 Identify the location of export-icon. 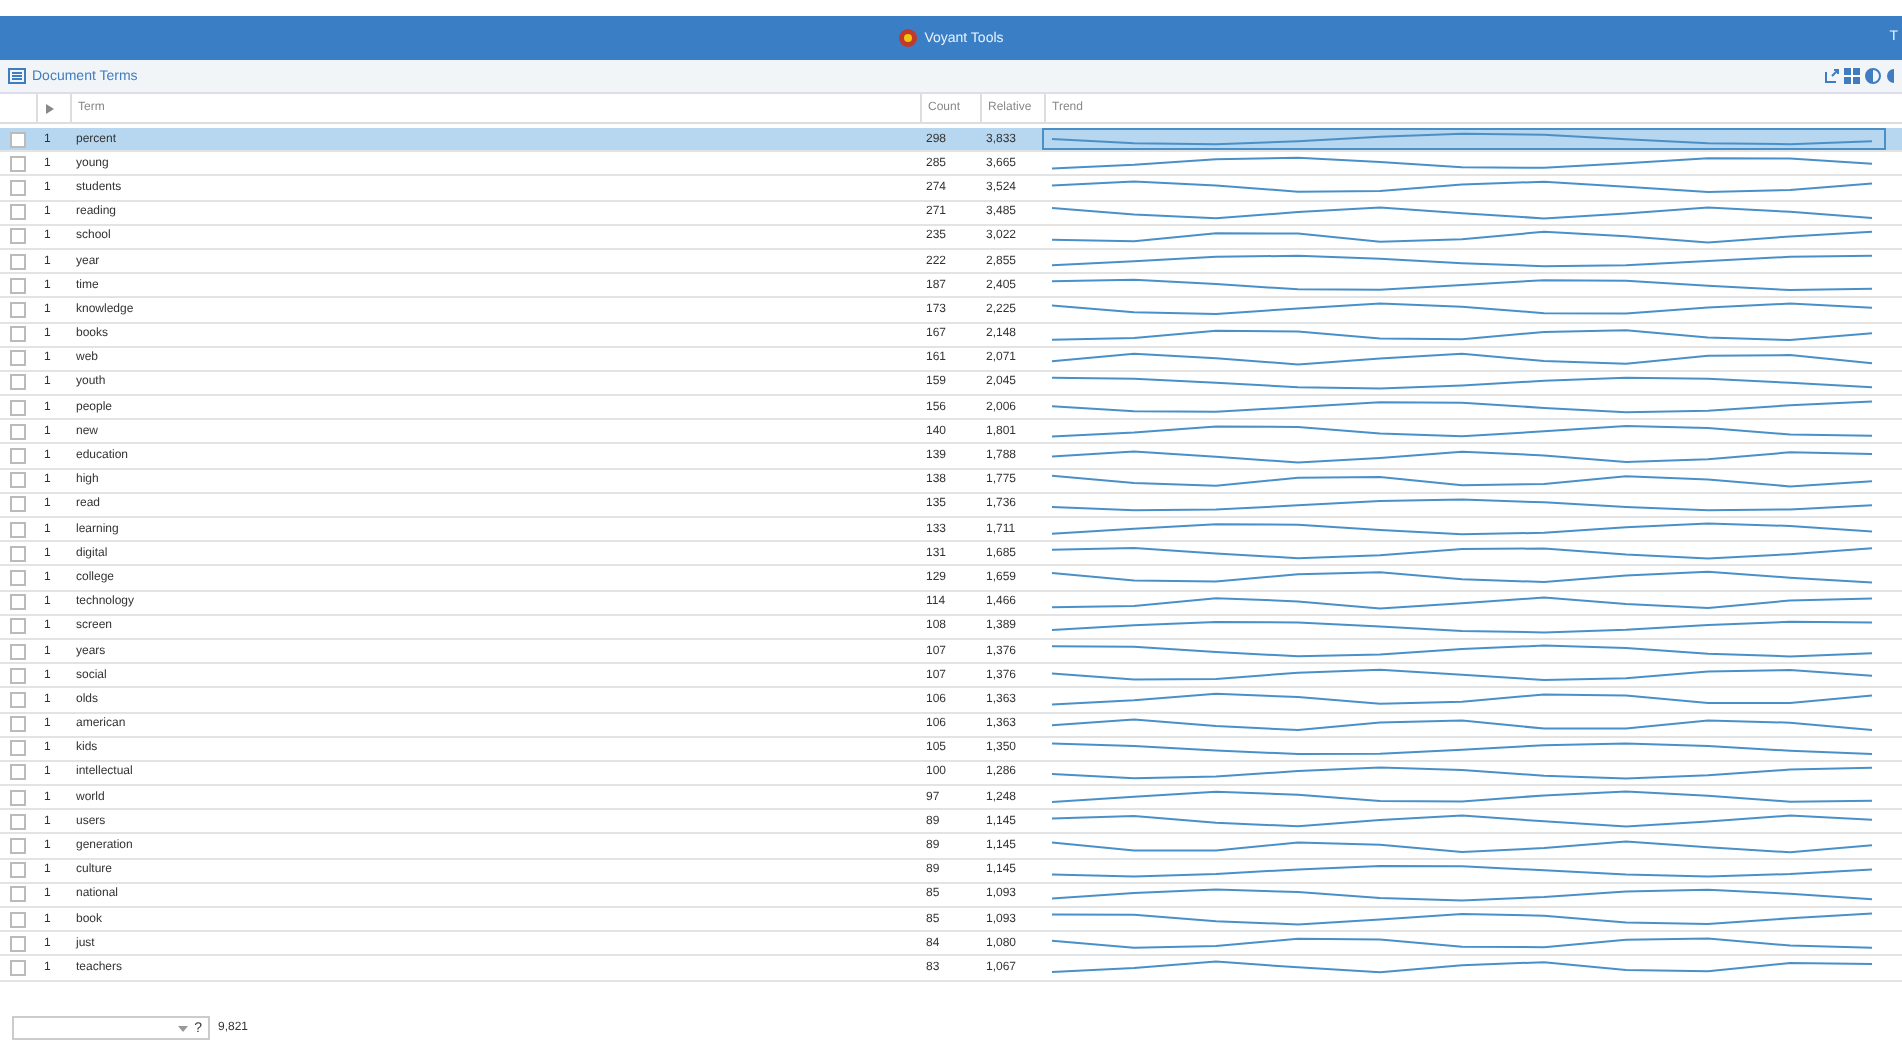
(1832, 76).